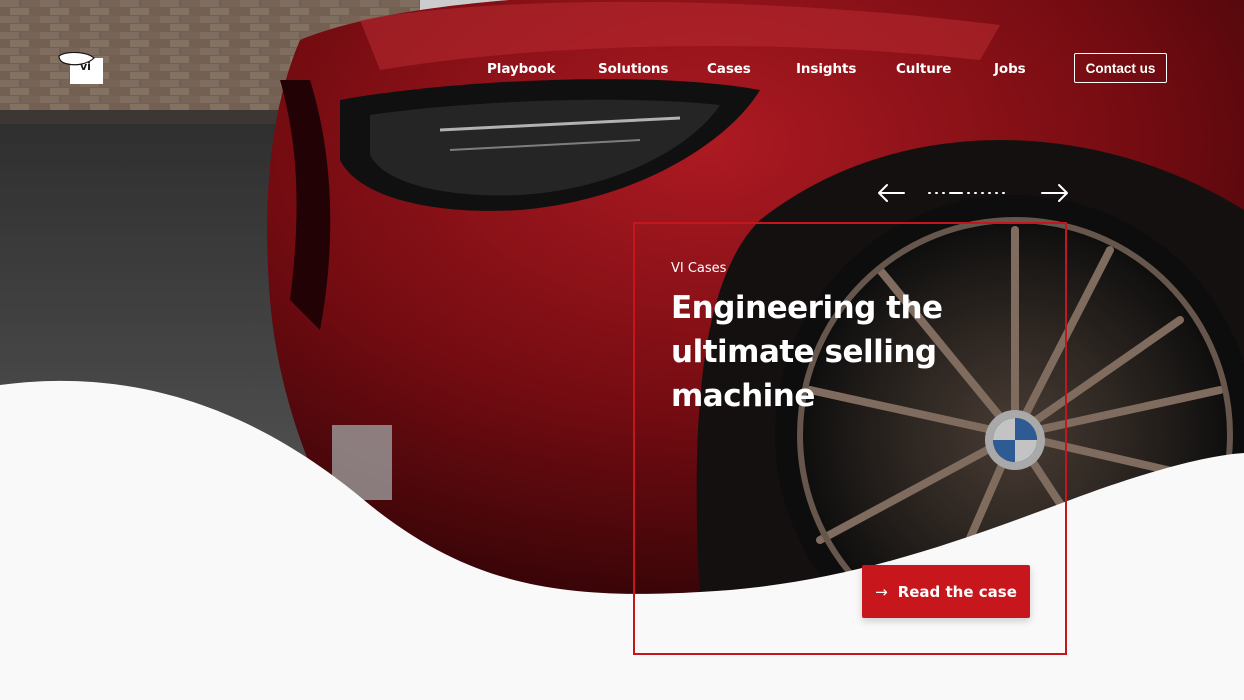 The height and width of the screenshot is (700, 1244). I want to click on slider-dot-active, so click(956, 193).